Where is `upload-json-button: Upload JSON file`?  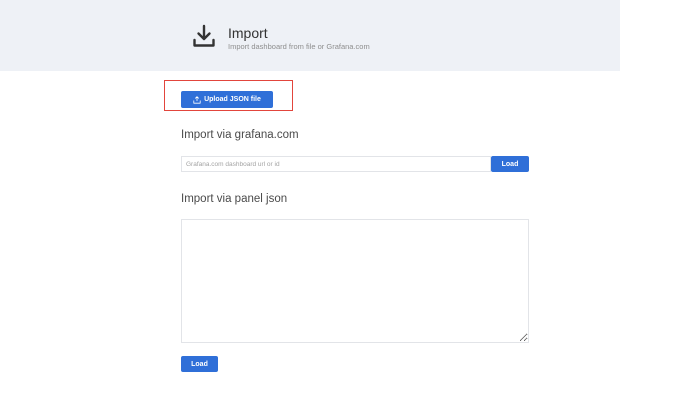 upload-json-button: Upload JSON file is located at coordinates (227, 99).